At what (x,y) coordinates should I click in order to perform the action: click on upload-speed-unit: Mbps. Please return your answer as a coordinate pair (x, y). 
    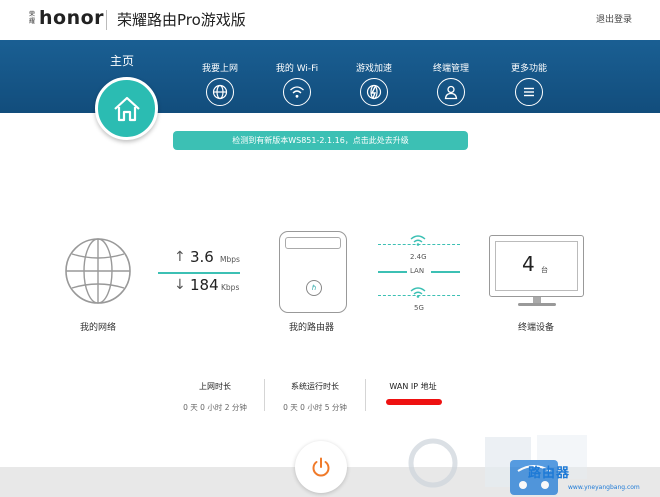
    Looking at the image, I should click on (230, 259).